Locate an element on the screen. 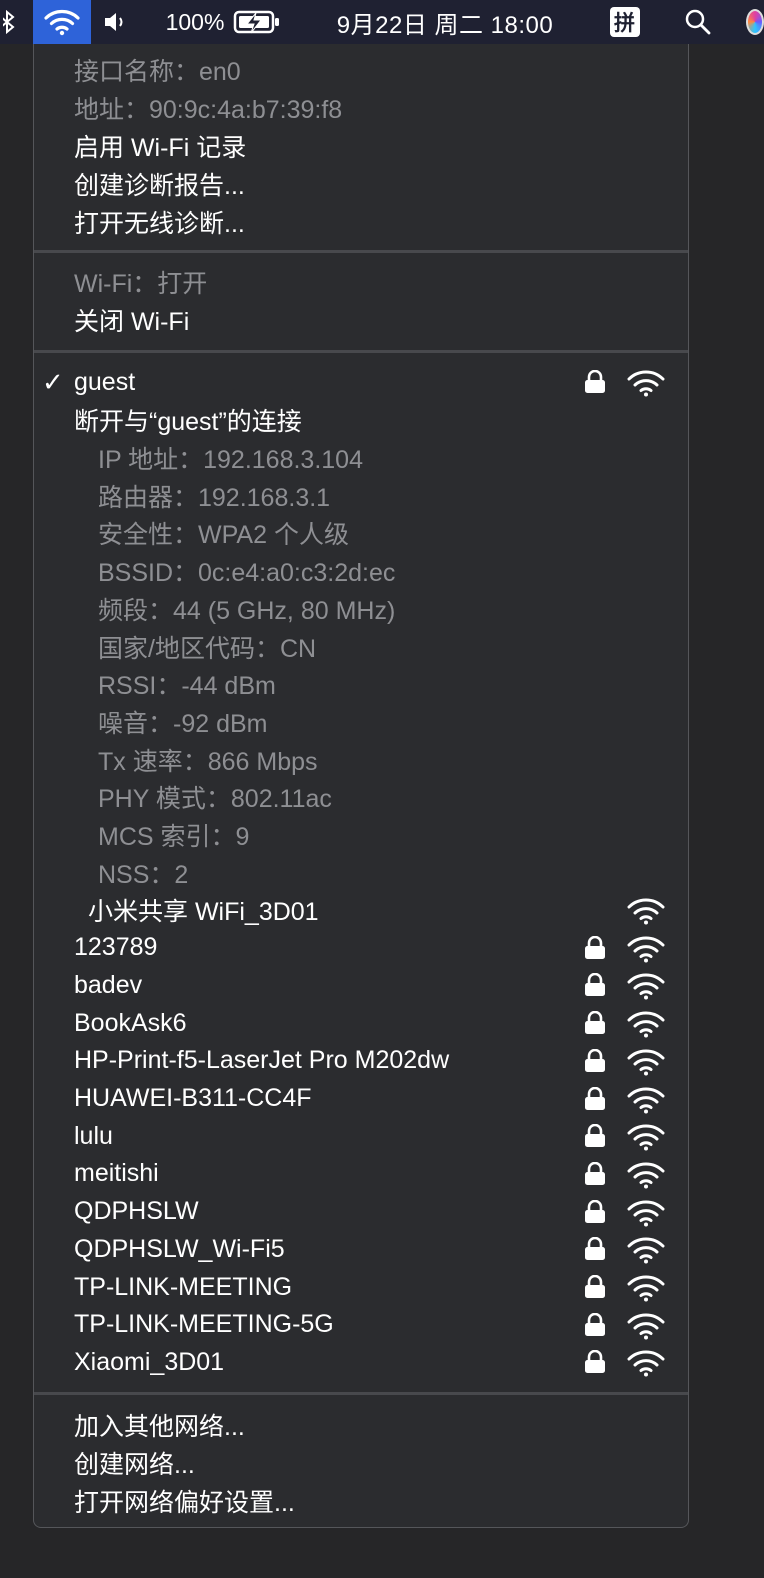 The image size is (764, 1578). network-detail-item: Tx 速率：866 Mbps is located at coordinates (361, 760).